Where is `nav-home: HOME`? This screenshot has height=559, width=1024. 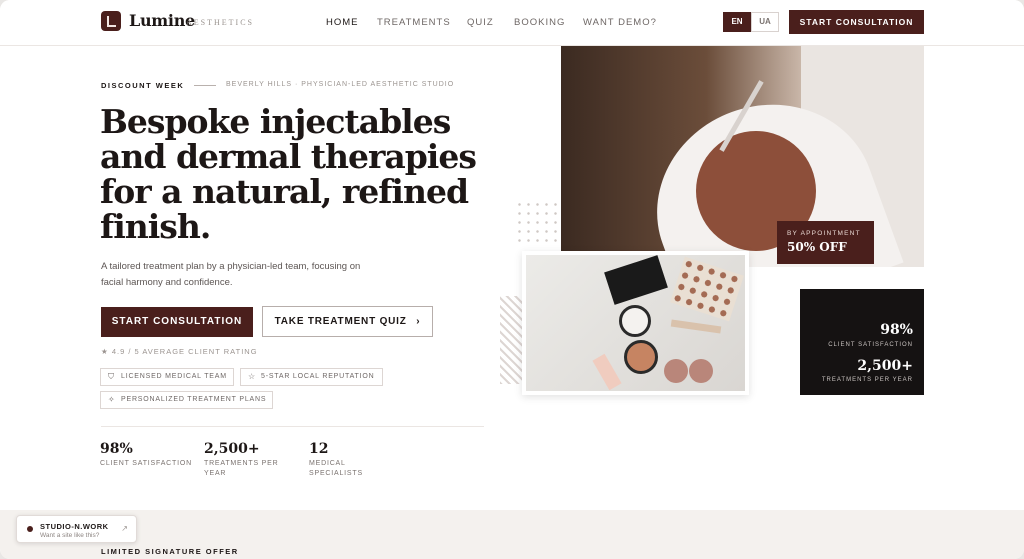
nav-home: HOME is located at coordinates (342, 22).